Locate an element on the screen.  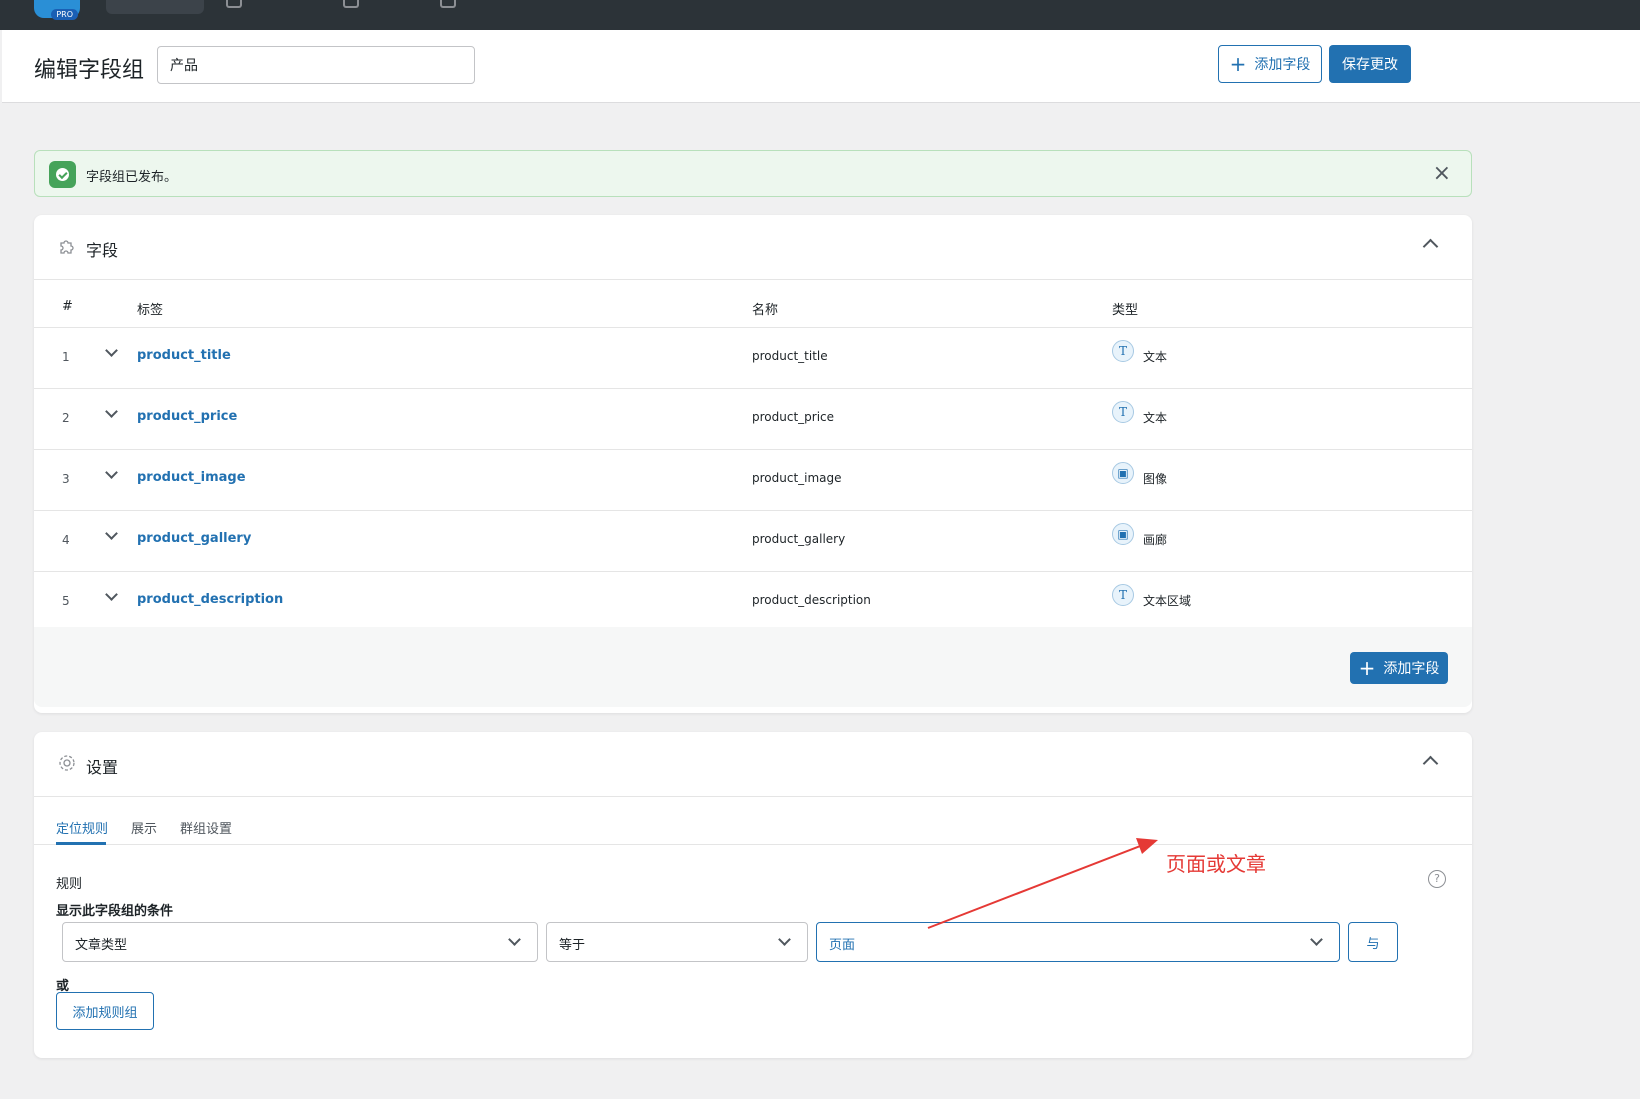
add-rule-group-label: 添加规则组 is located at coordinates (105, 1013).